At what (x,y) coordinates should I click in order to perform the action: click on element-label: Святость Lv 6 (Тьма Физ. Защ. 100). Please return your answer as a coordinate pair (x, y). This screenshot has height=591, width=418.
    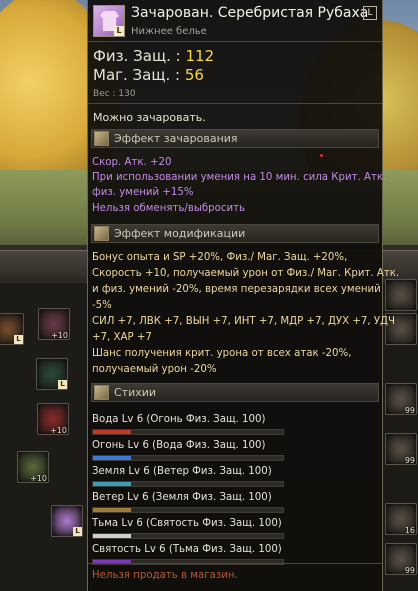
    Looking at the image, I should click on (187, 549).